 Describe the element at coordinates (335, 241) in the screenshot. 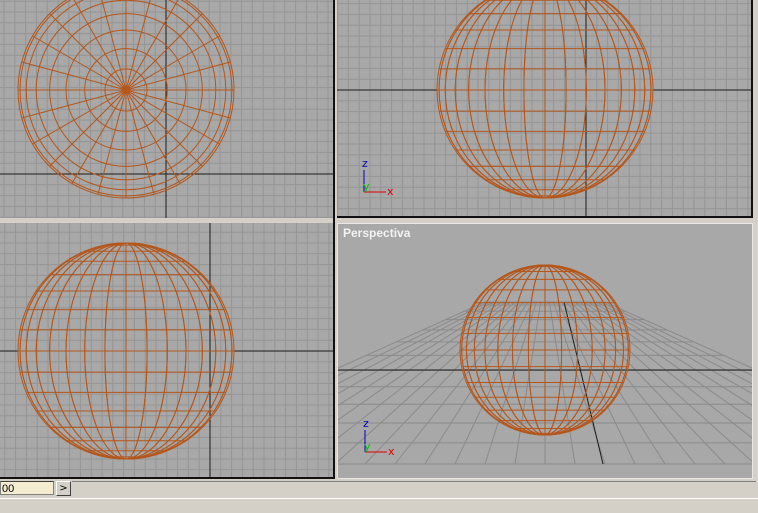

I see `viewport-divider-vertical` at that location.